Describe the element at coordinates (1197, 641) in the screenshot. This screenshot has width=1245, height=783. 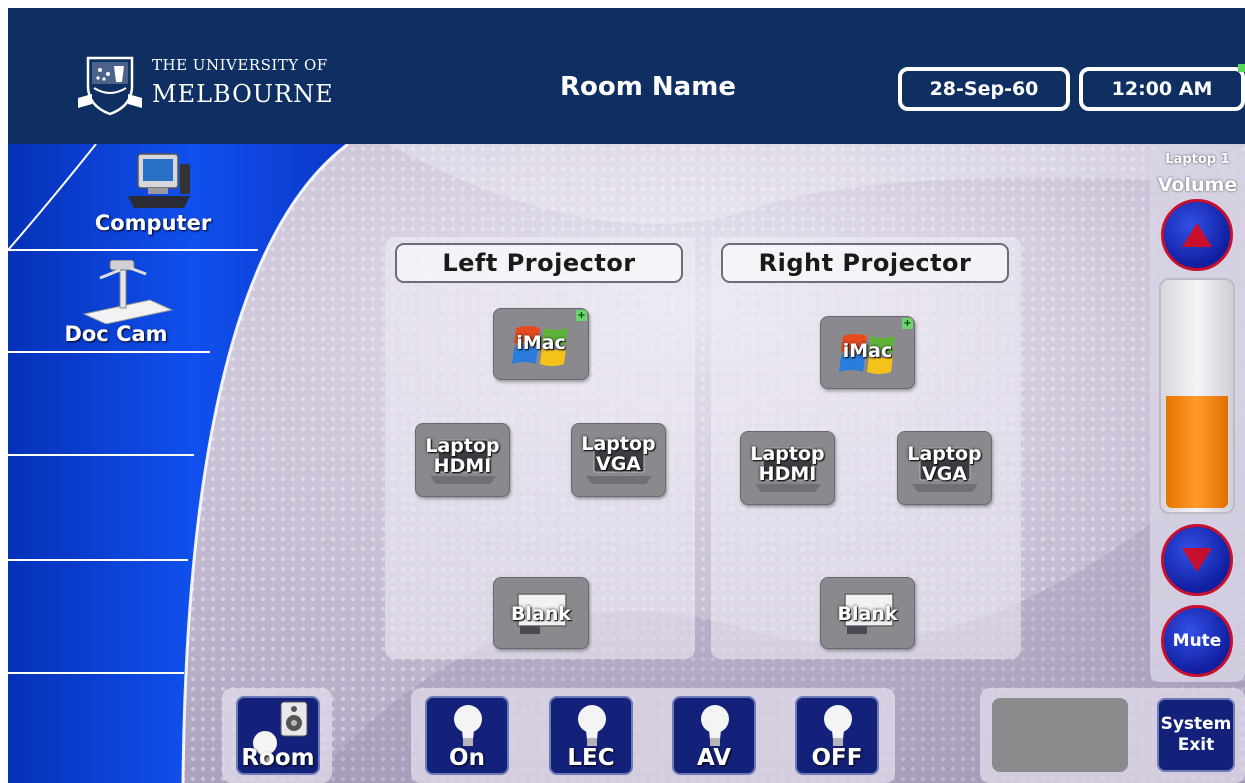
I see `mute-button: Mute` at that location.